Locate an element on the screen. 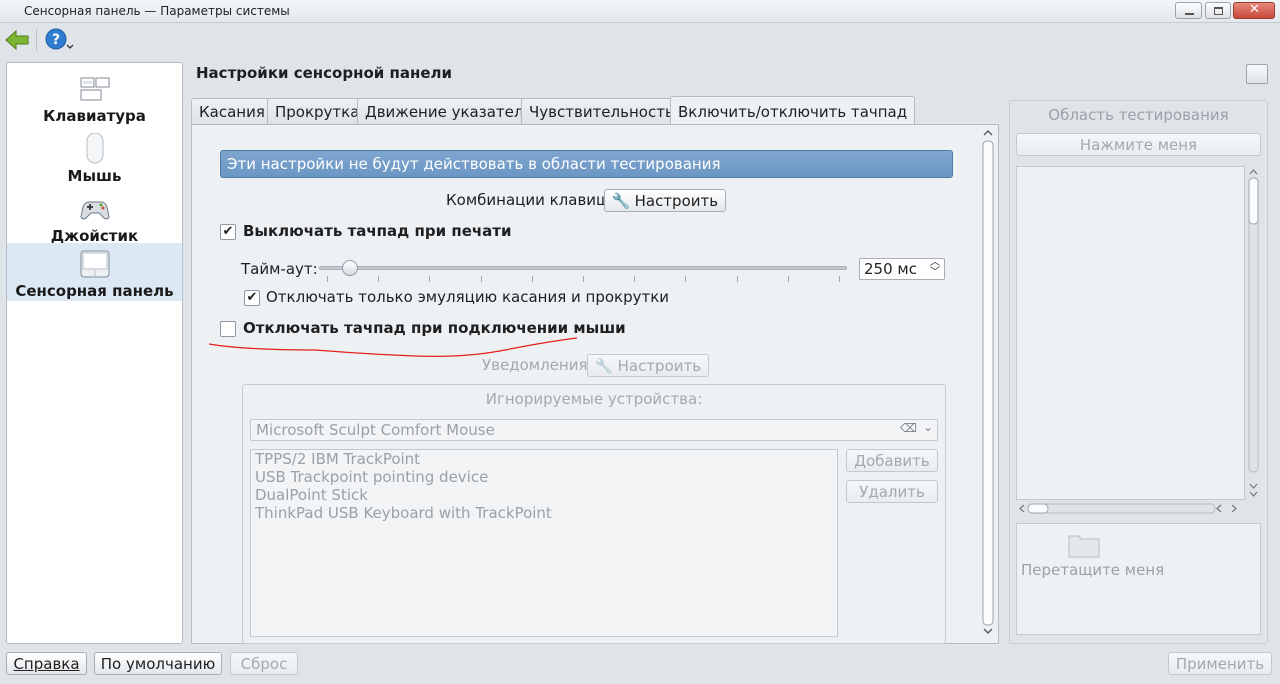  list-item: USB Trackpoint pointing device is located at coordinates (371, 477).